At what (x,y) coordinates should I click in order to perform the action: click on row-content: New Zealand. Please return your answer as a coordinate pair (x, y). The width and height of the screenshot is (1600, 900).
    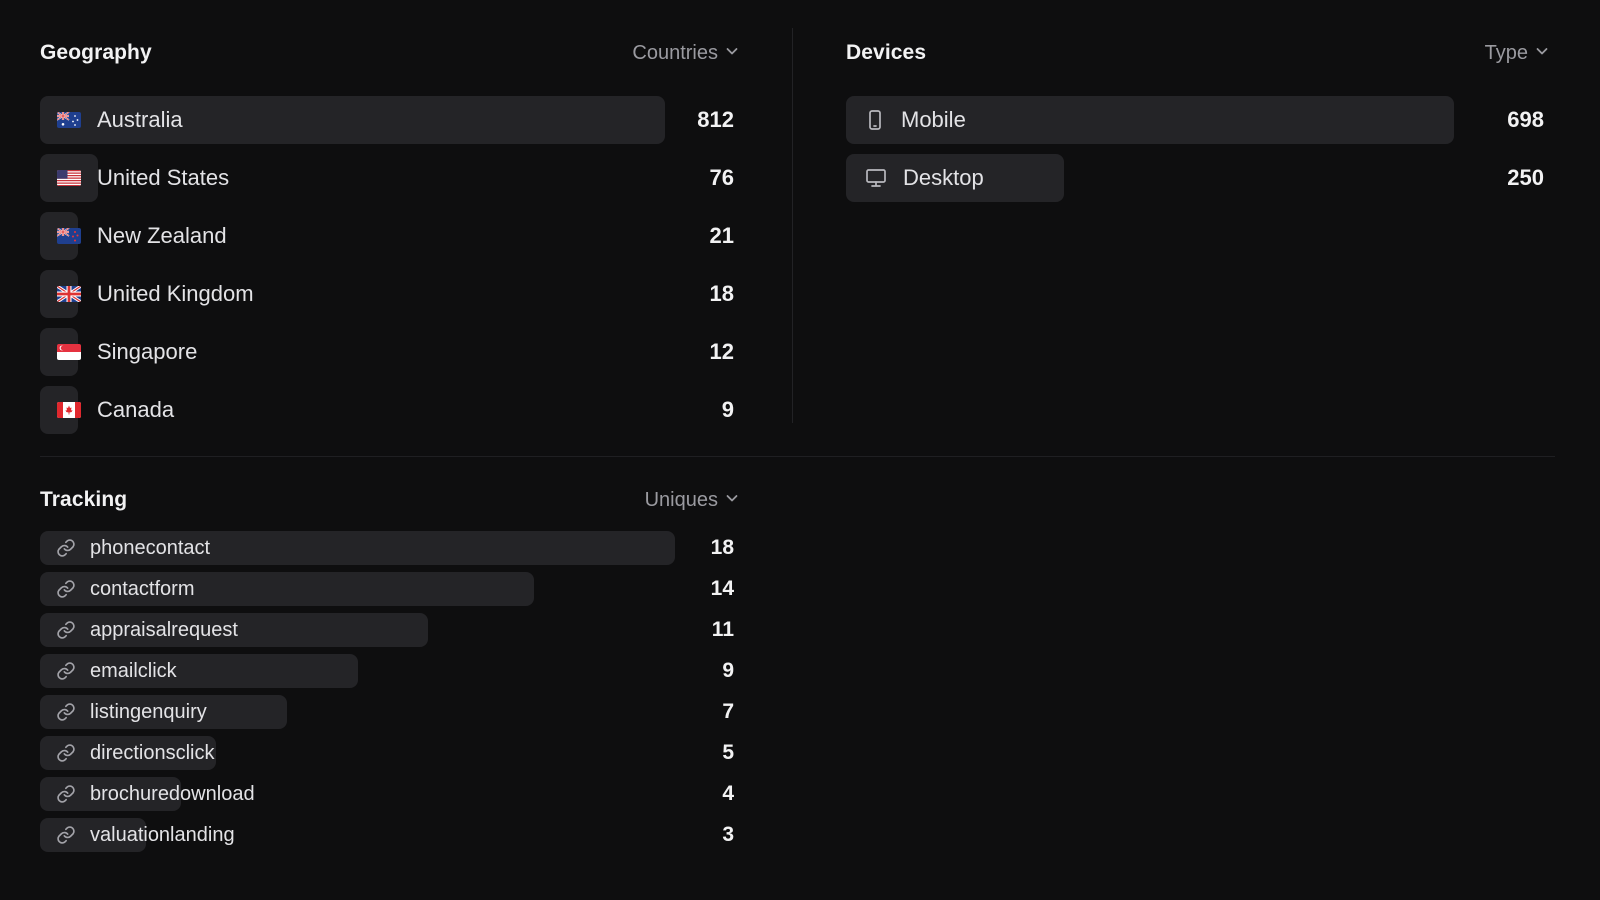
    Looking at the image, I should click on (133, 236).